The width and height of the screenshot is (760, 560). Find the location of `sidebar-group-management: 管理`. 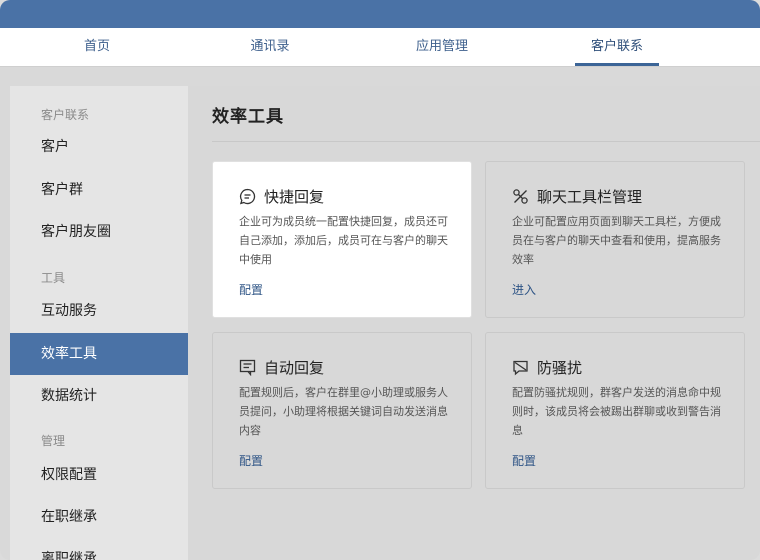

sidebar-group-management: 管理 is located at coordinates (53, 441).